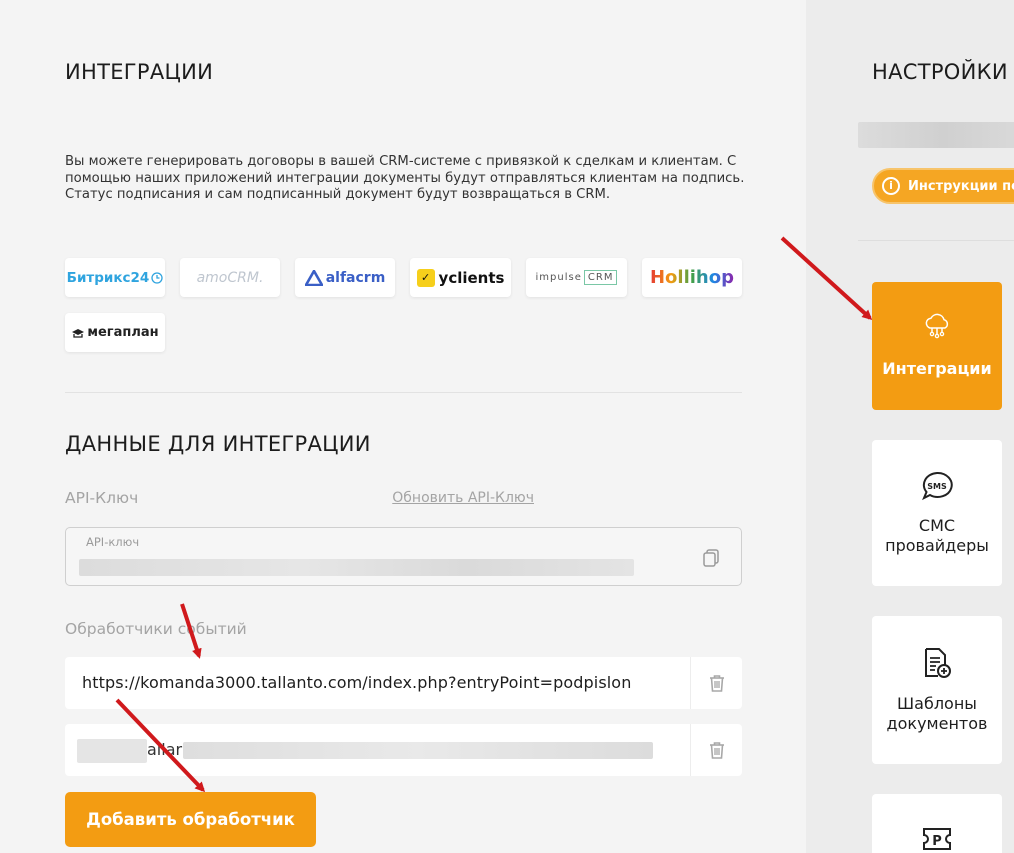 Image resolution: width=1014 pixels, height=853 pixels. I want to click on instructions-button: i Инструкции по, so click(943, 186).